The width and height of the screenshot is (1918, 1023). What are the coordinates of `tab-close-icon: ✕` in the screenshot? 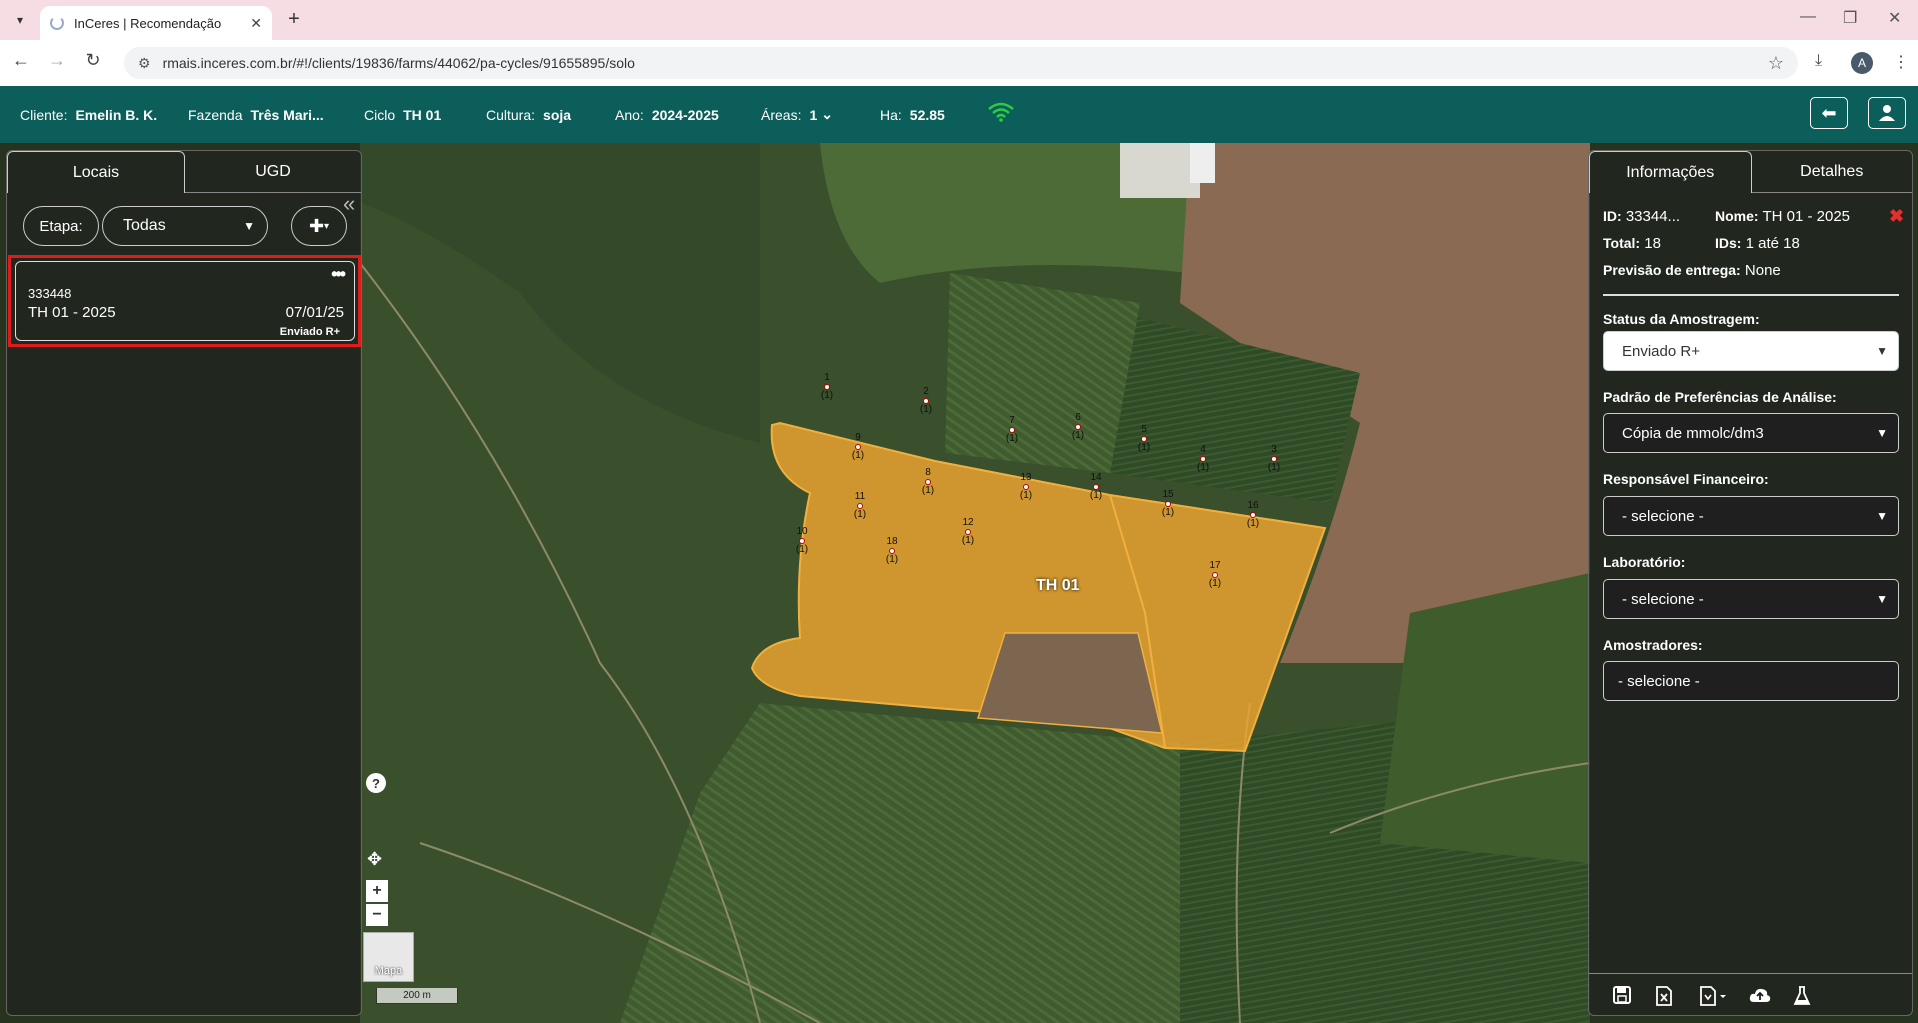 It's located at (256, 23).